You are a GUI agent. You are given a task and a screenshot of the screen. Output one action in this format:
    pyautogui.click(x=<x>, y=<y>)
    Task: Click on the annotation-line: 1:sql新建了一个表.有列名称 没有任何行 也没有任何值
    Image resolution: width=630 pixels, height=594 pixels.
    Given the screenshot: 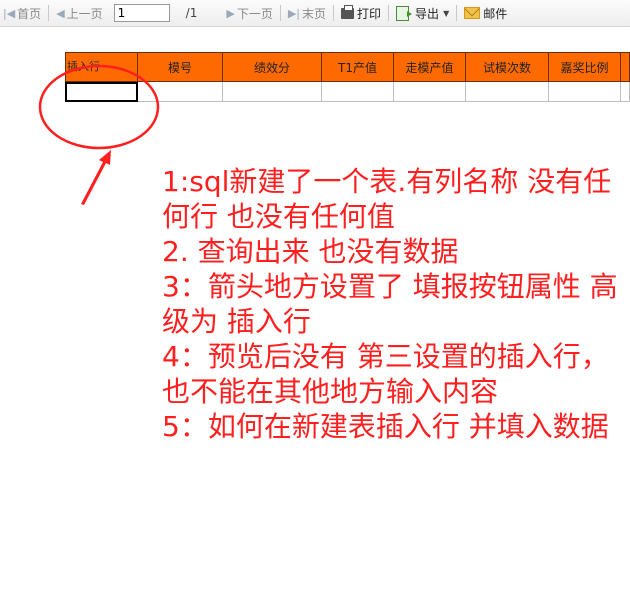 What is the action you would take?
    pyautogui.click(x=387, y=199)
    